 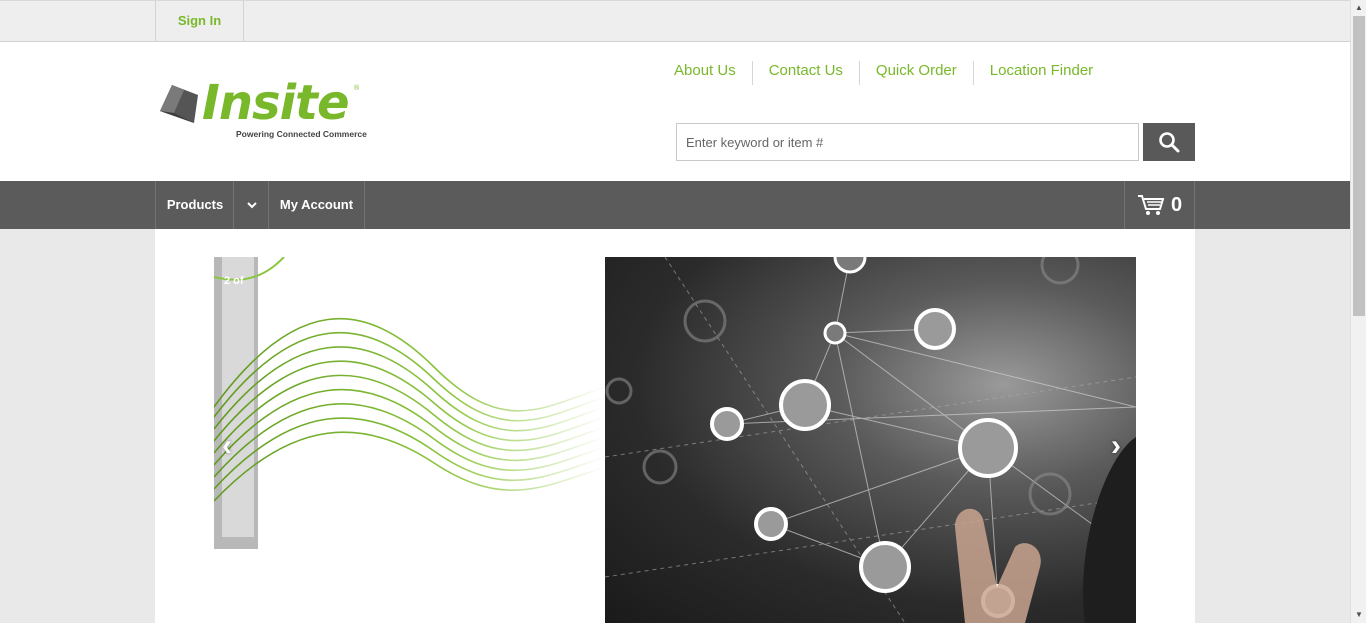 I want to click on scroll-down-arrow-icon: ▼, so click(x=1358, y=615).